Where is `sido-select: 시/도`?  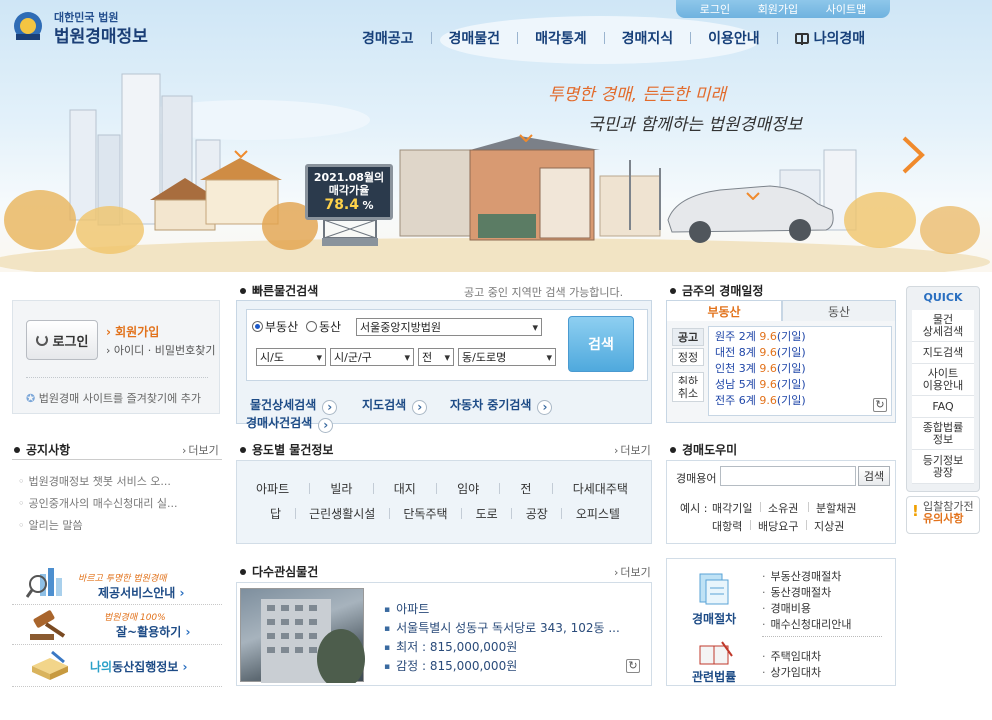 sido-select: 시/도 is located at coordinates (291, 357).